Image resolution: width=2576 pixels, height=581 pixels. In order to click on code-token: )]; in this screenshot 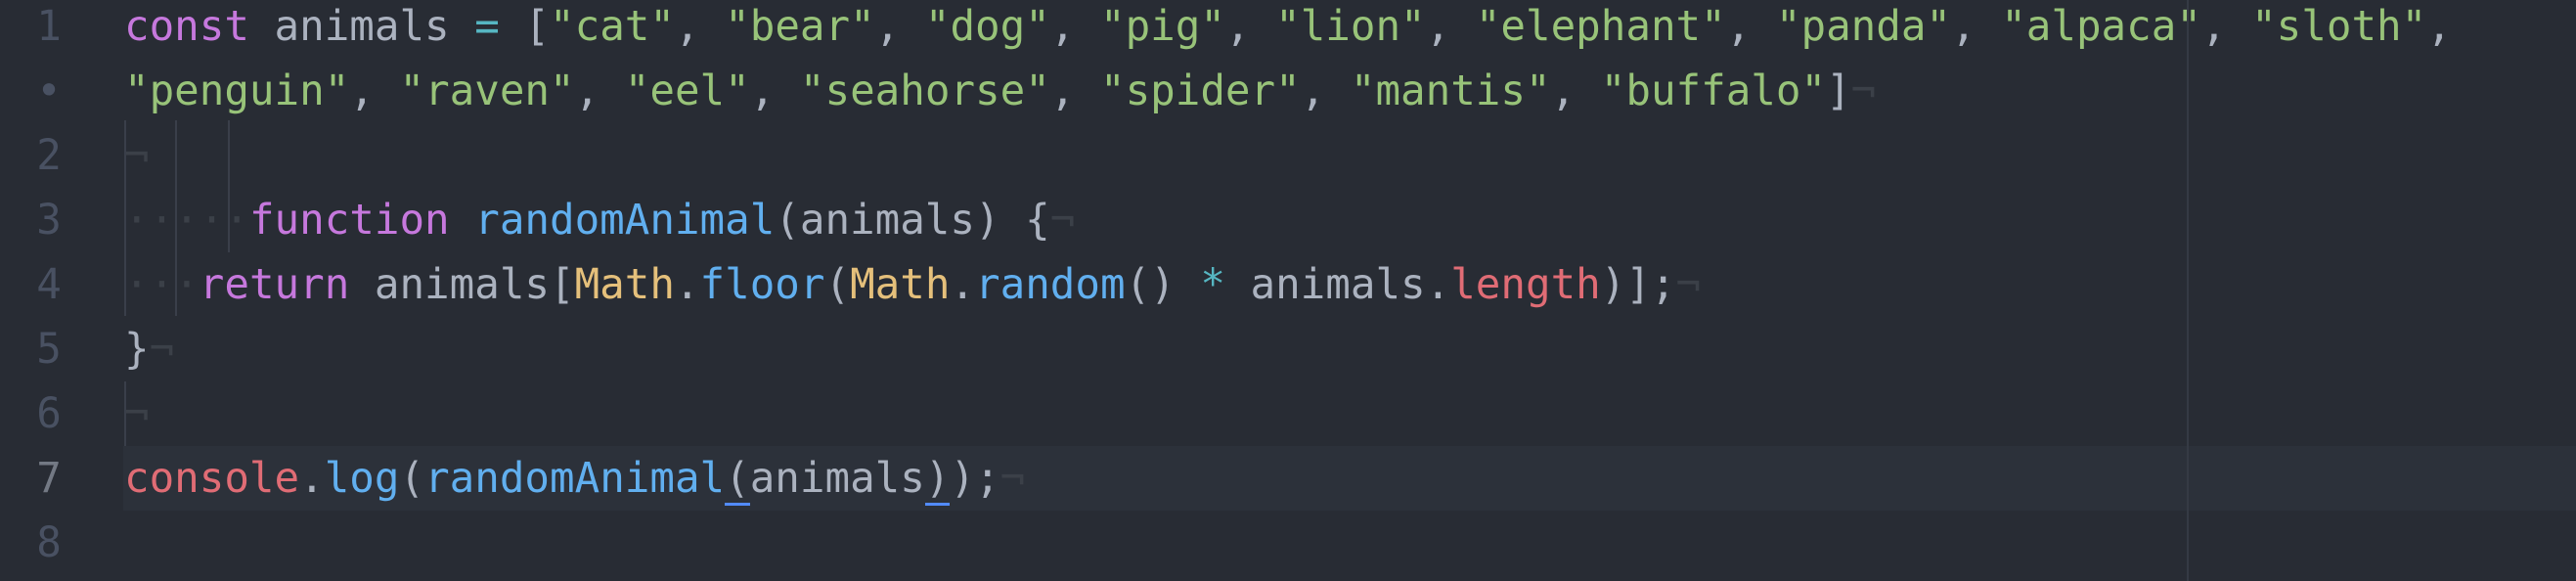, I will do `click(1638, 285)`.